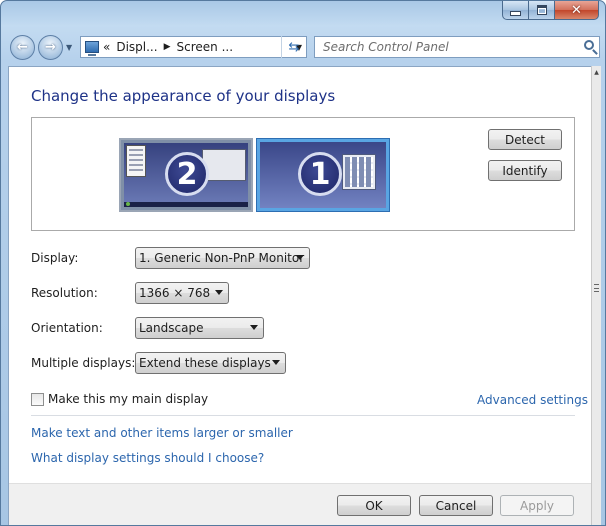 The width and height of the screenshot is (606, 526). Describe the element at coordinates (136, 161) in the screenshot. I see `window-thumbnail-icon` at that location.